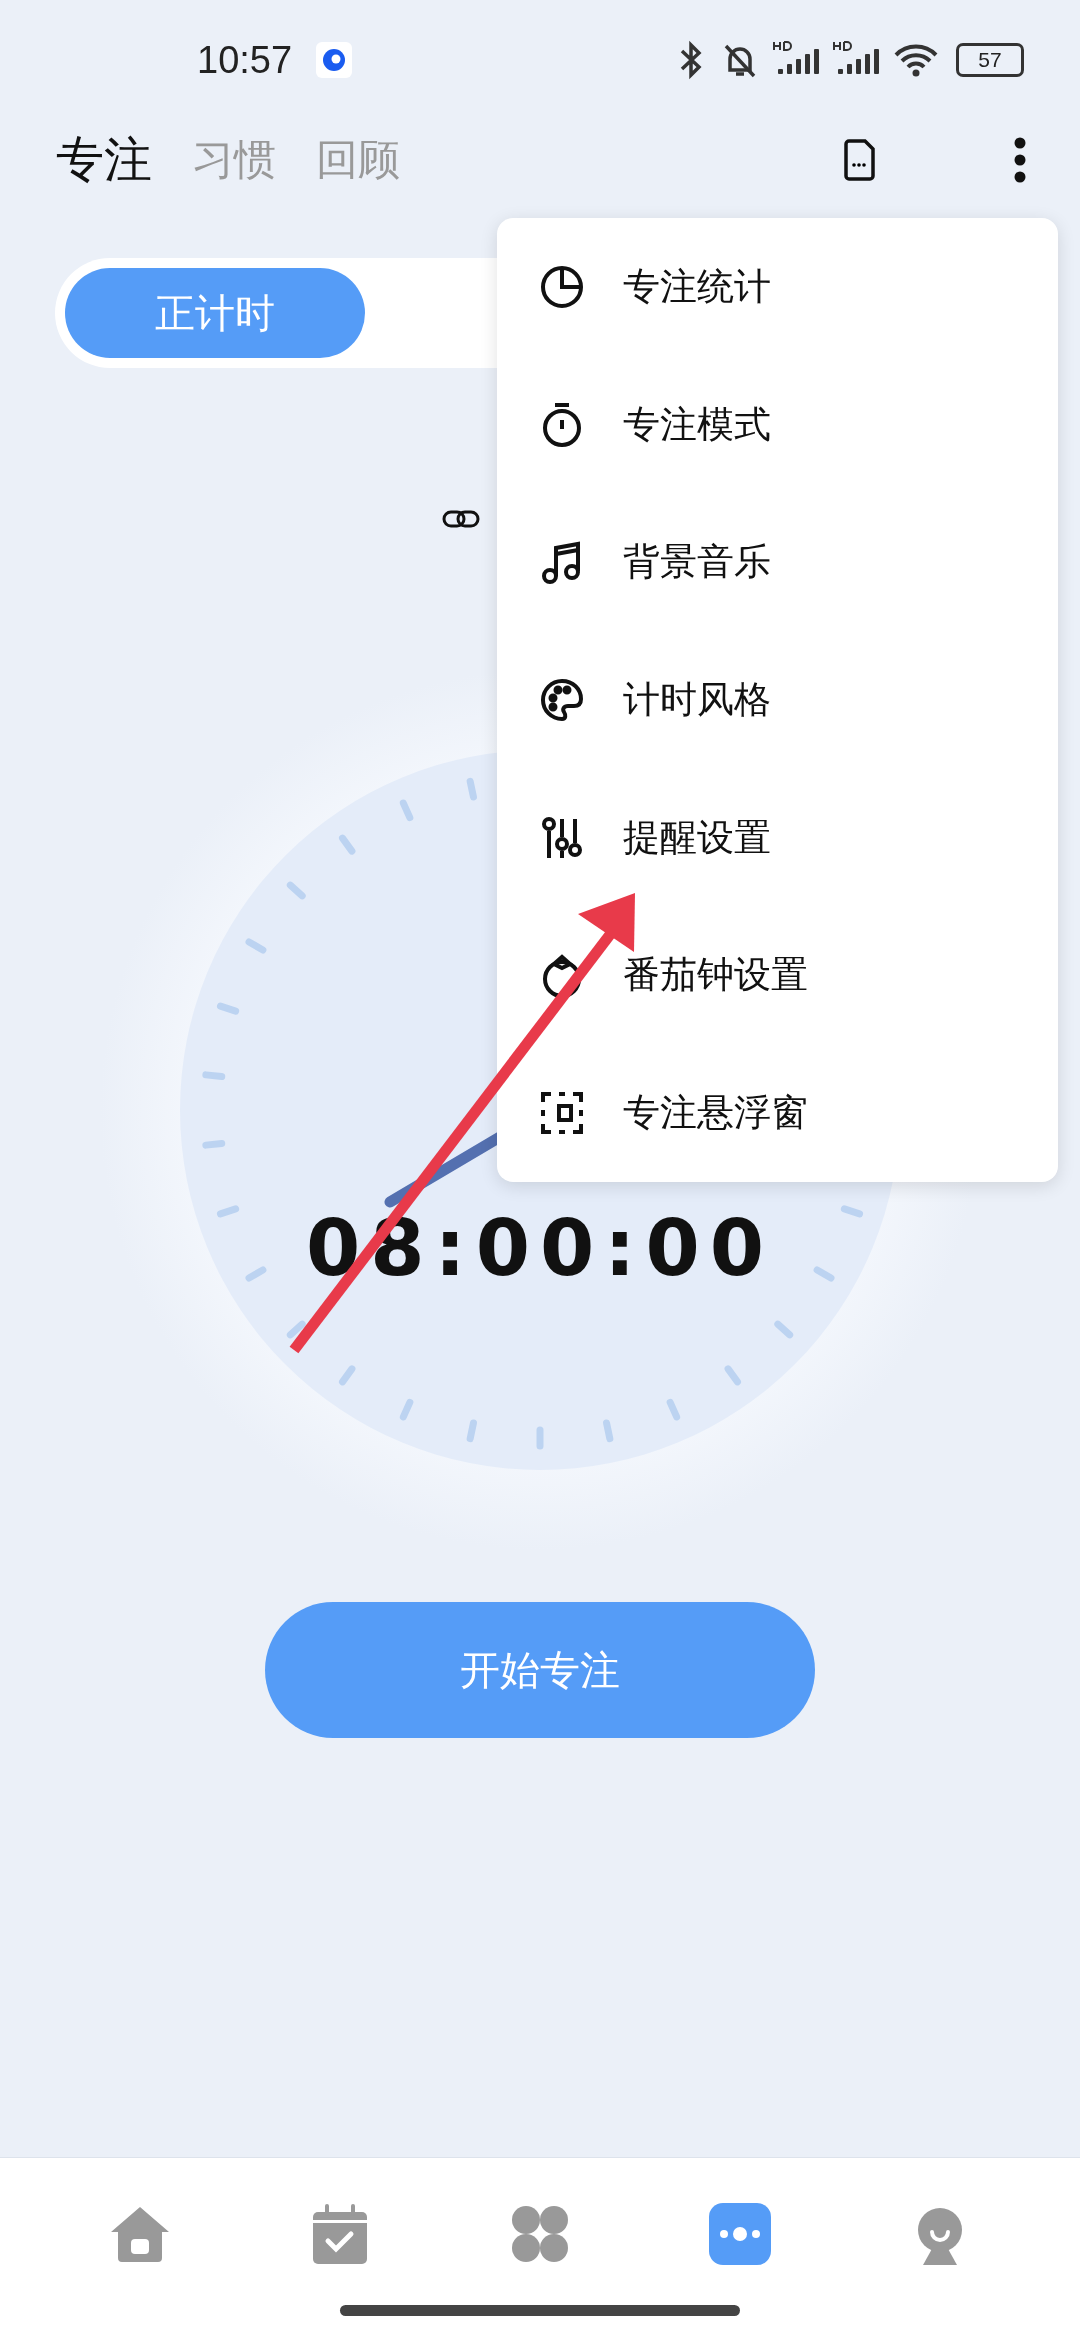 The height and width of the screenshot is (2340, 1080). Describe the element at coordinates (990, 60) in the screenshot. I see `battery-indicator: 57` at that location.